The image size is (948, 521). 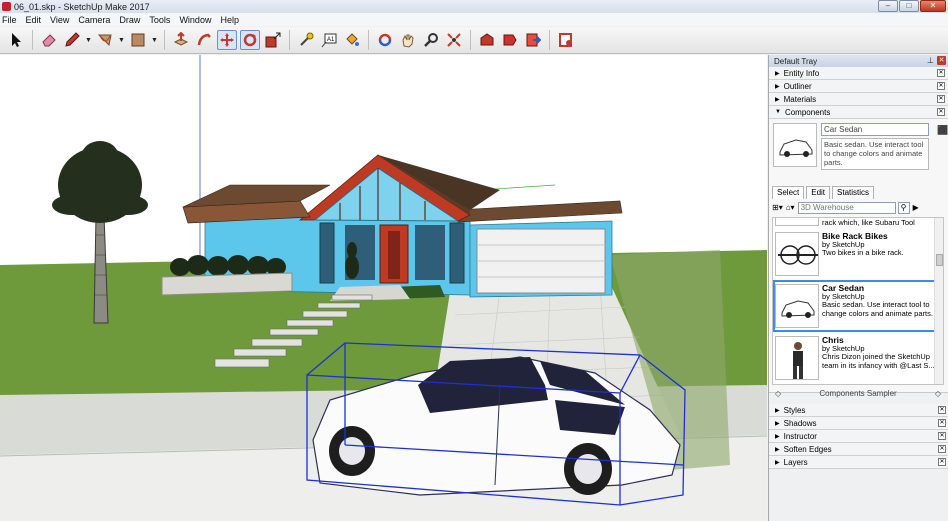 I want to click on components-tabs: Select Edit Statistics, so click(x=824, y=192).